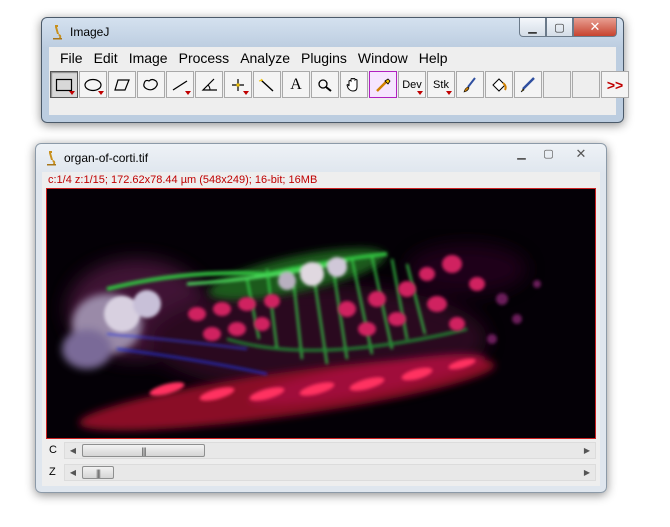 The image size is (670, 527). I want to click on menu-process: Process, so click(205, 58).